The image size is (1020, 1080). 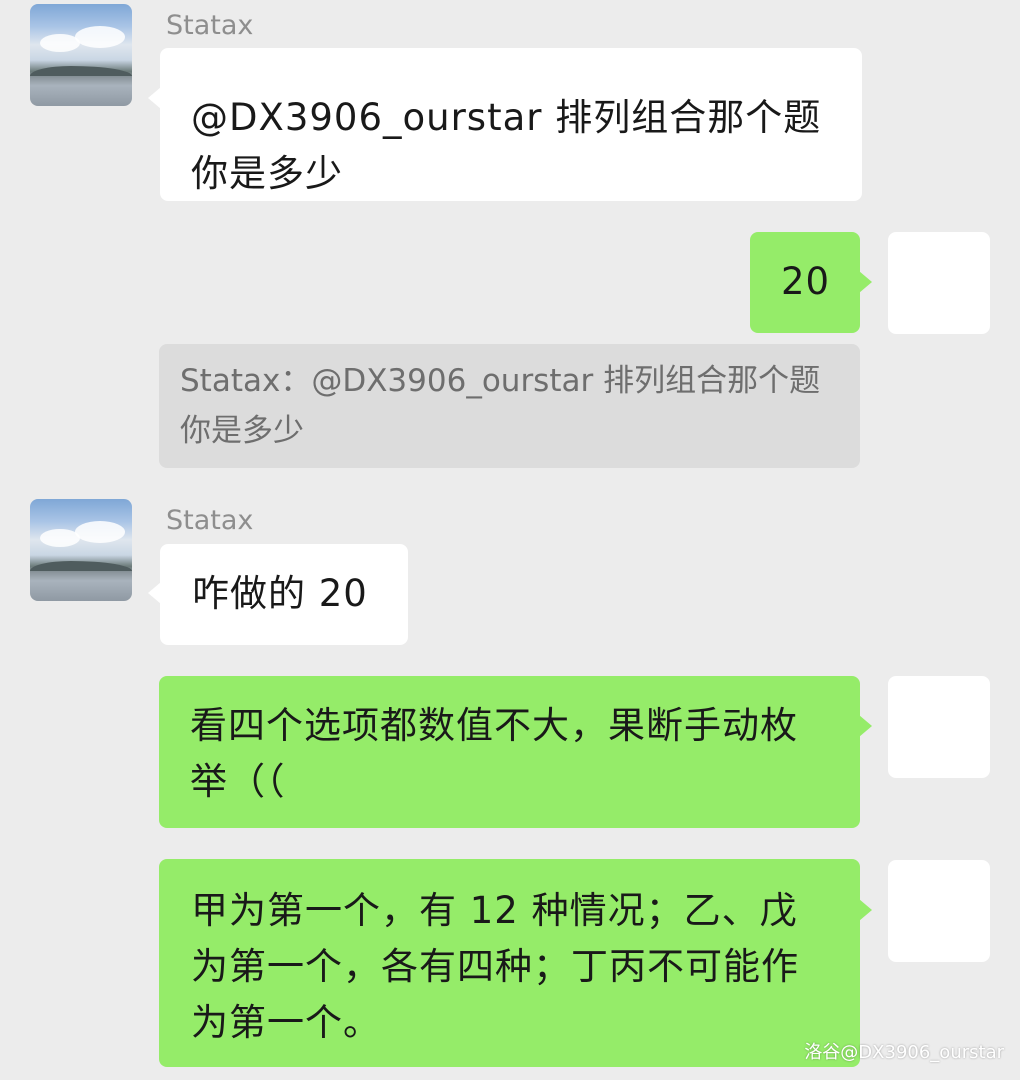 I want to click on message-text: 甲为第一个，有 12 种情况；乙、戊为第一个，各有四种；丁丙不可能作为第一个。, so click(x=495, y=966).